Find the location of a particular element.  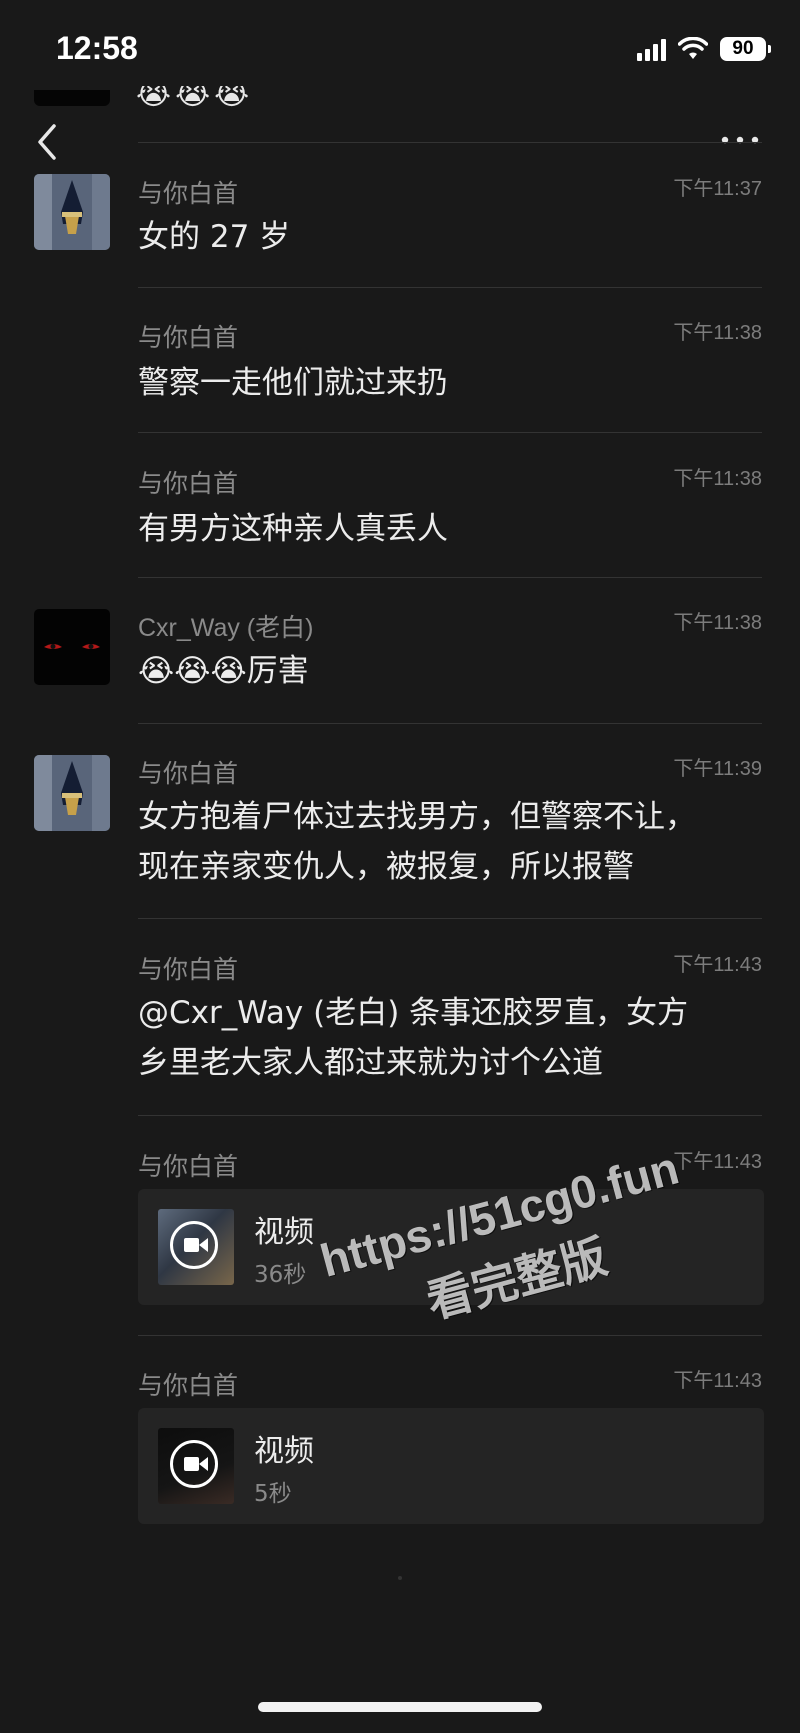

message-time: 下午11:39 is located at coordinates (717, 769).